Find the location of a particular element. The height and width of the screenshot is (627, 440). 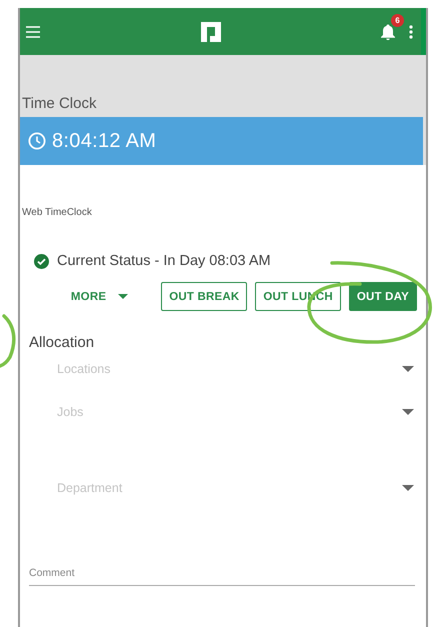

bell-icon is located at coordinates (388, 32).